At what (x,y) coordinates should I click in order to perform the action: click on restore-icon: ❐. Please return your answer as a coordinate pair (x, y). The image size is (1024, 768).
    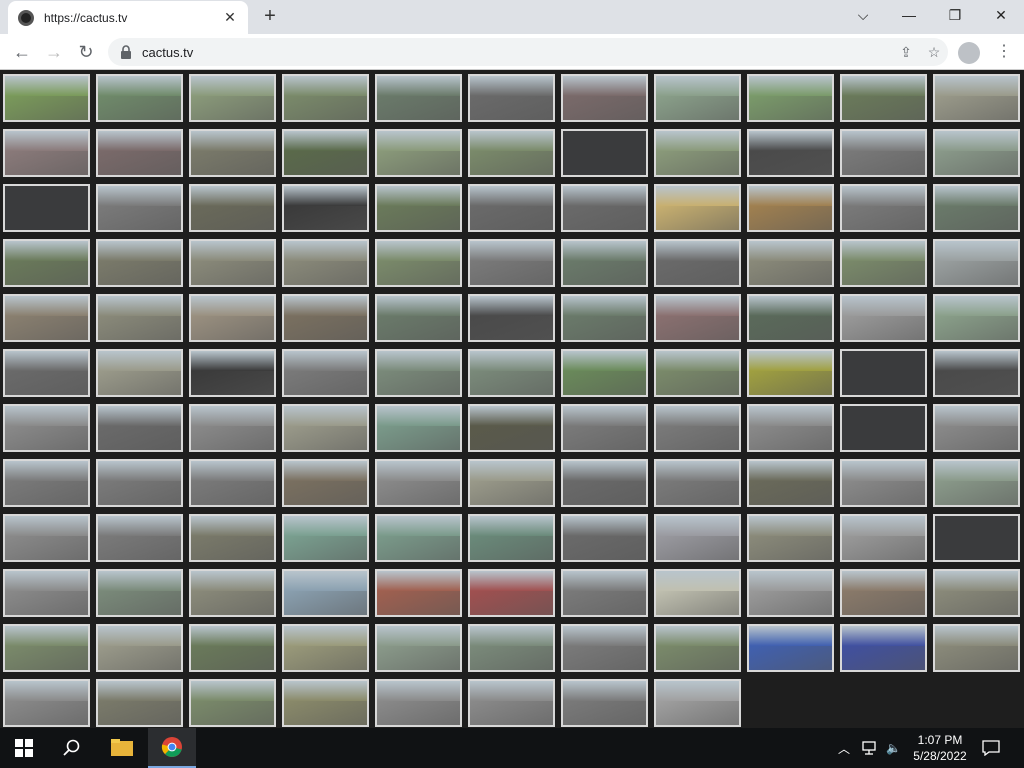
    Looking at the image, I should click on (955, 15).